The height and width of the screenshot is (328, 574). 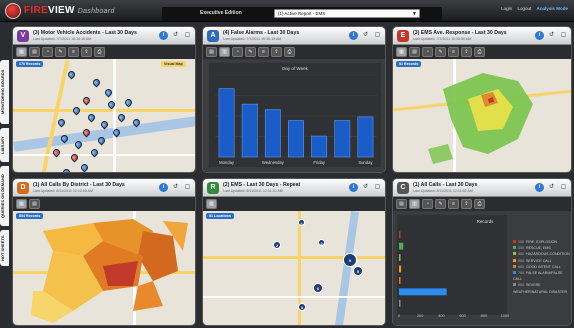 What do you see at coordinates (173, 64) in the screenshot?
I see `visual-map-badge: Visual Map` at bounding box center [173, 64].